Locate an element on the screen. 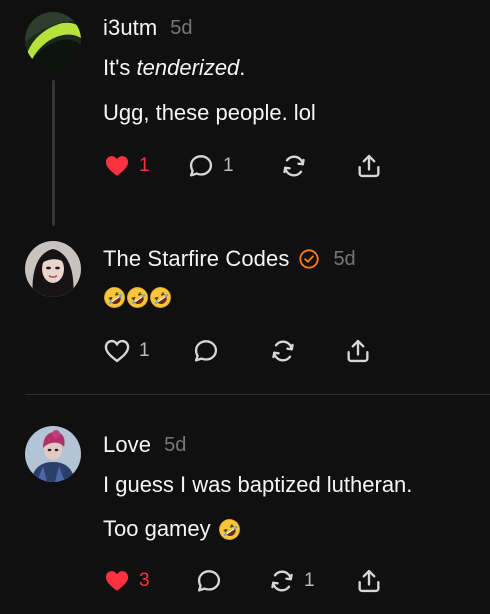 This screenshot has width=490, height=614. reply-button: 1 is located at coordinates (210, 166).